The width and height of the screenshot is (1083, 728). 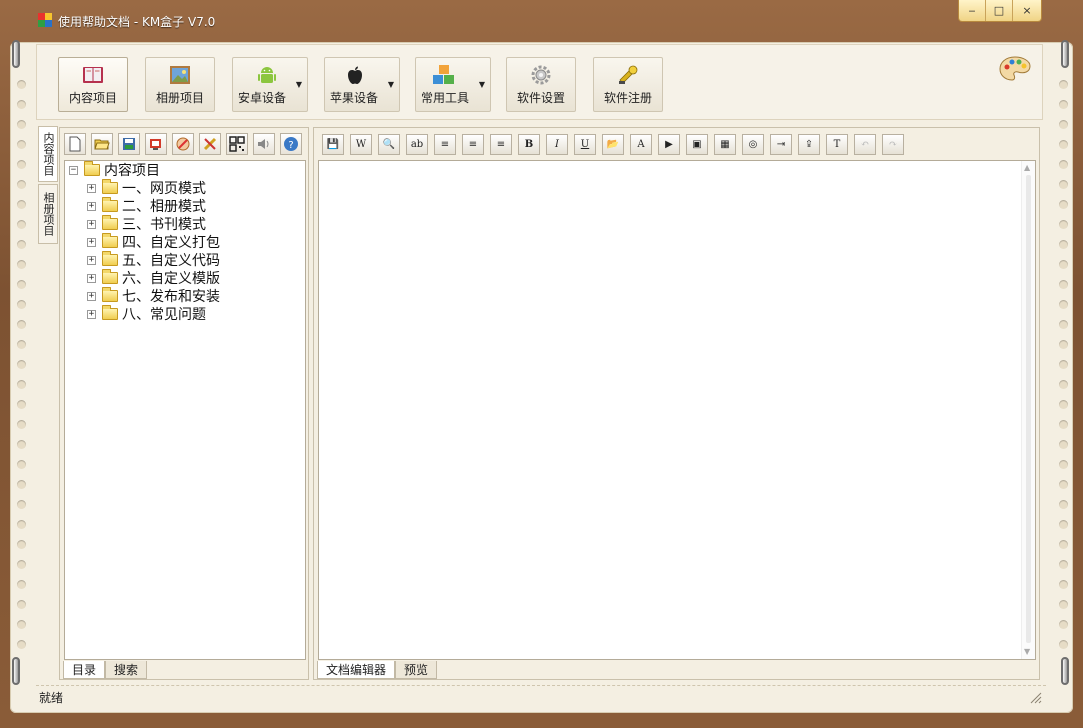 What do you see at coordinates (153, 296) in the screenshot?
I see `tree-item: + 七、发布和安装` at bounding box center [153, 296].